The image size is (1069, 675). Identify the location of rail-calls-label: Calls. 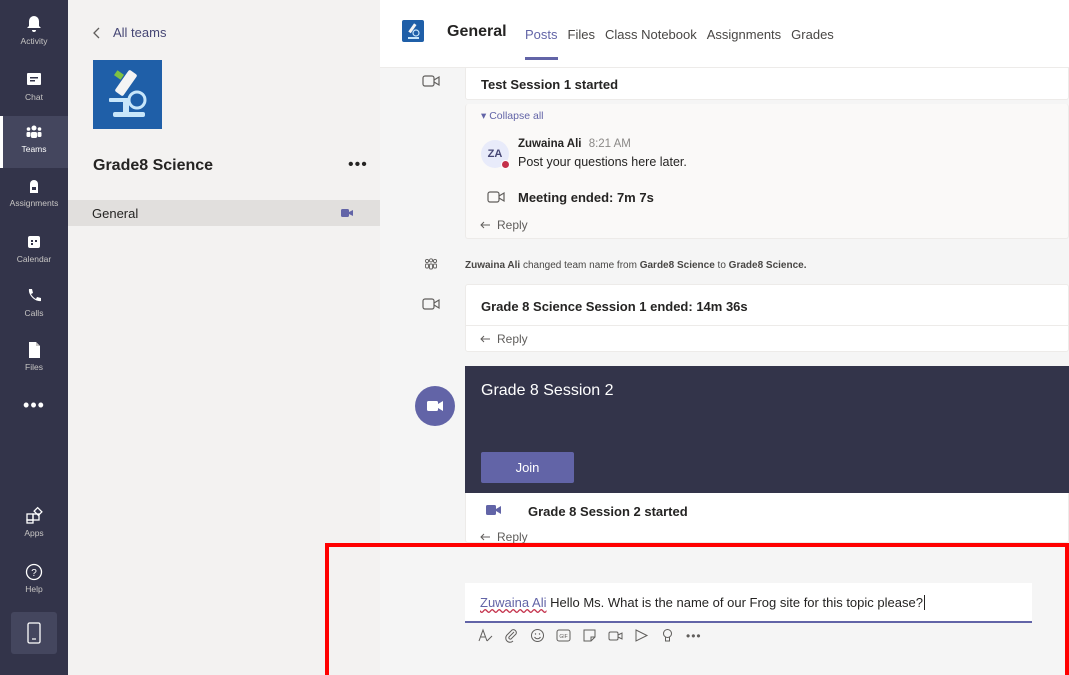
(34, 313).